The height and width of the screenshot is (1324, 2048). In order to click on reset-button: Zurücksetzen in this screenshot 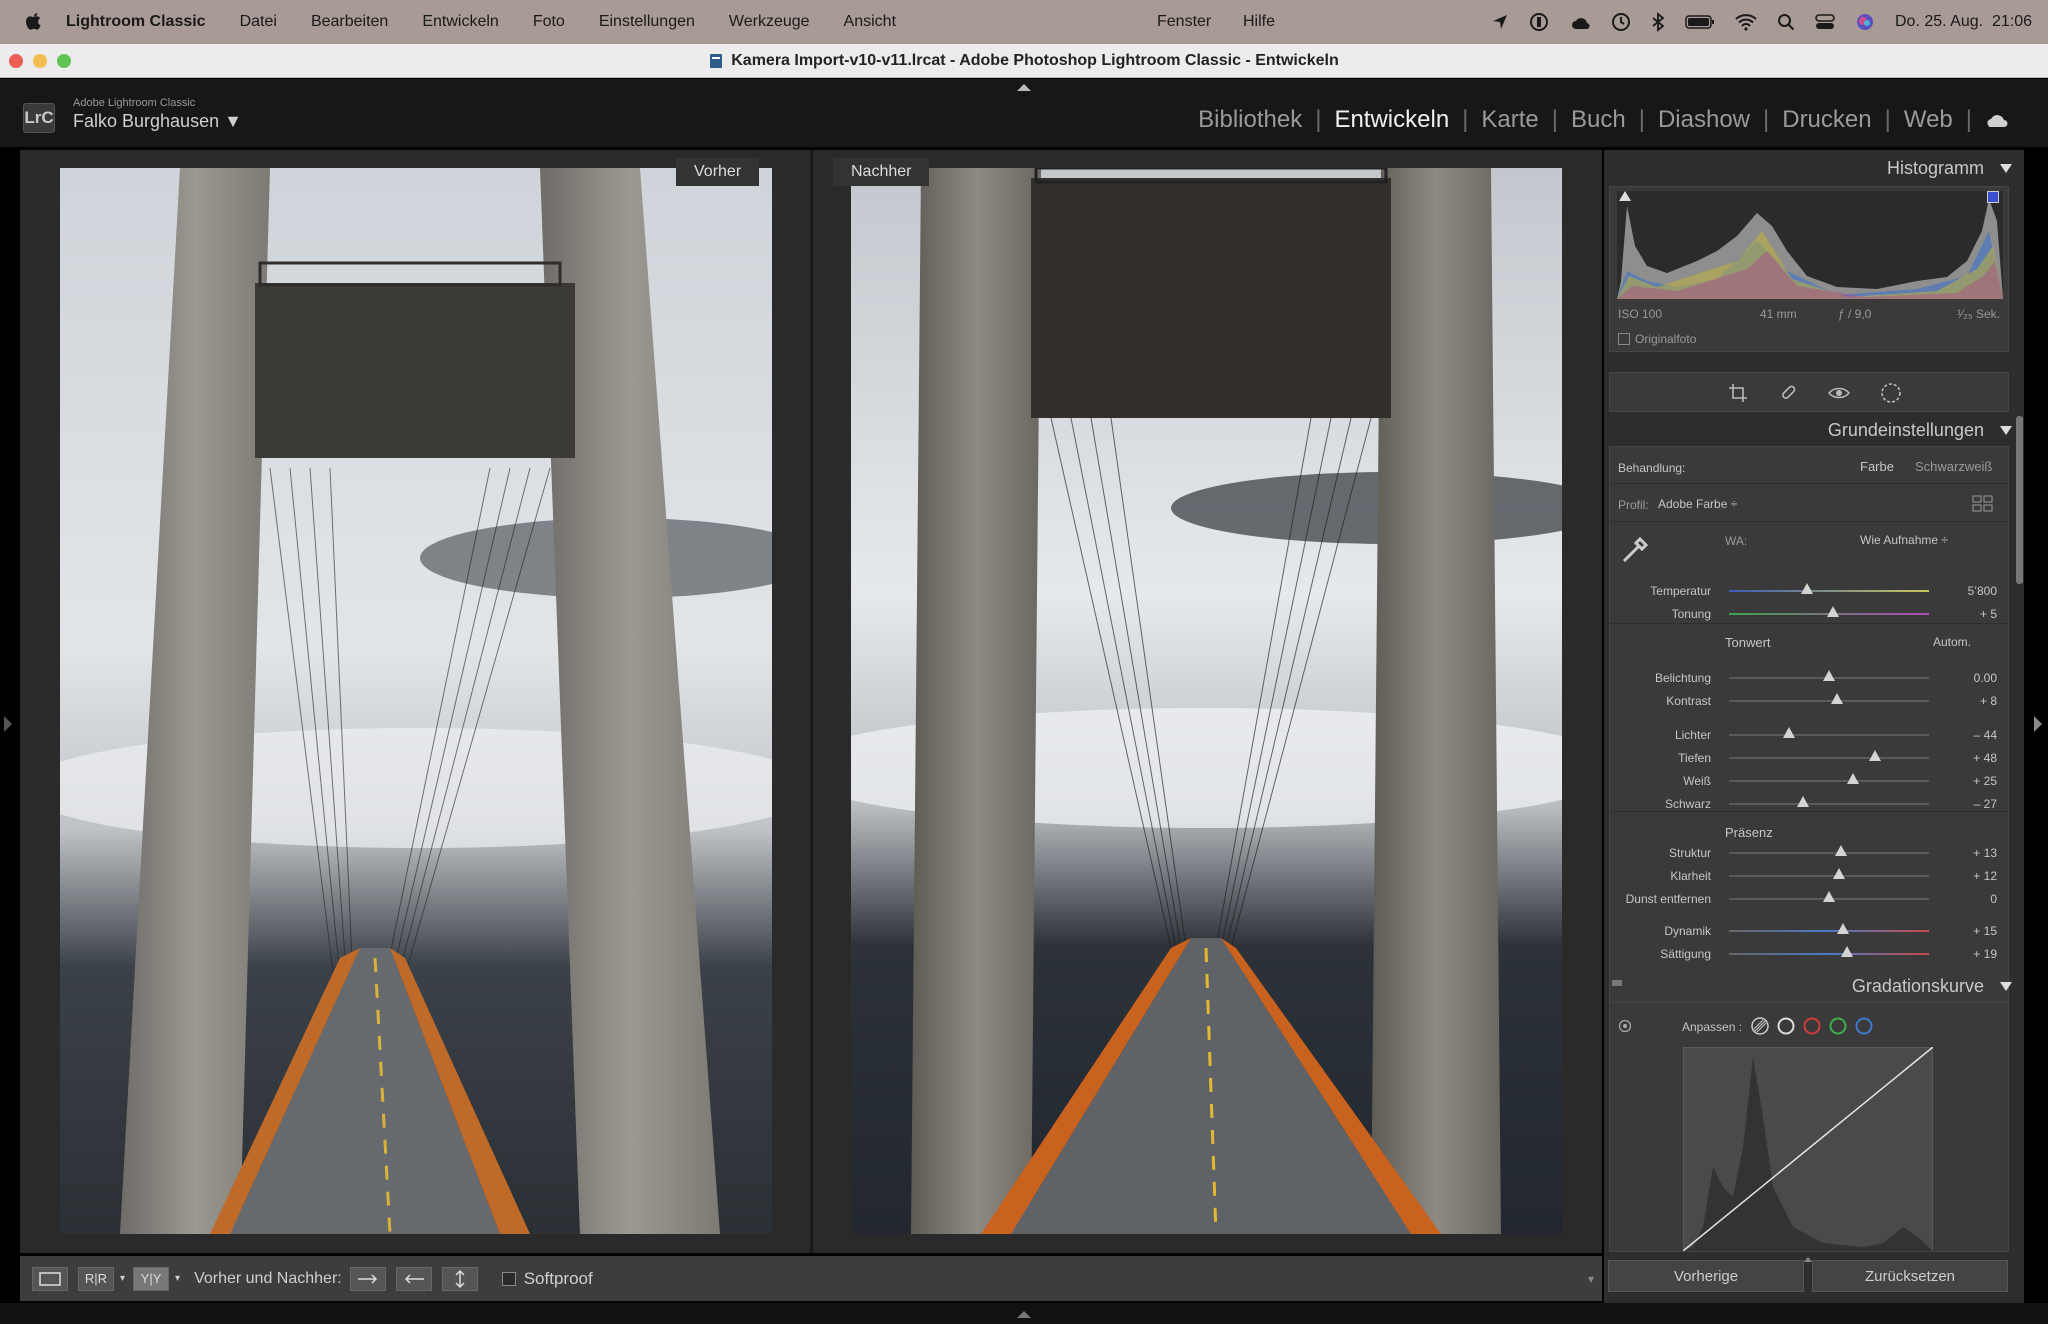, I will do `click(1910, 1276)`.